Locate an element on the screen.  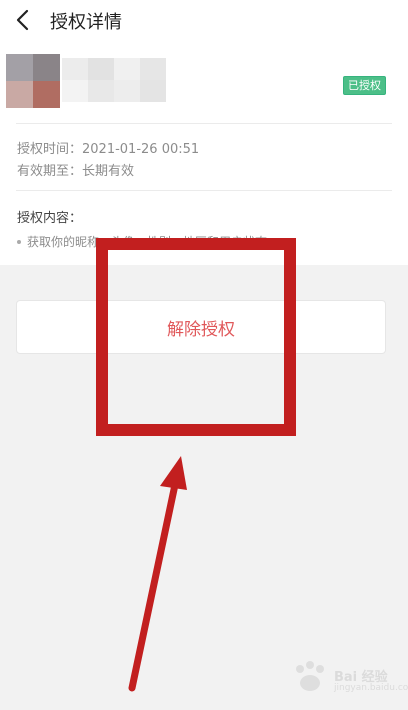
expiry-row: 有效期至：长期有效 is located at coordinates (75, 169).